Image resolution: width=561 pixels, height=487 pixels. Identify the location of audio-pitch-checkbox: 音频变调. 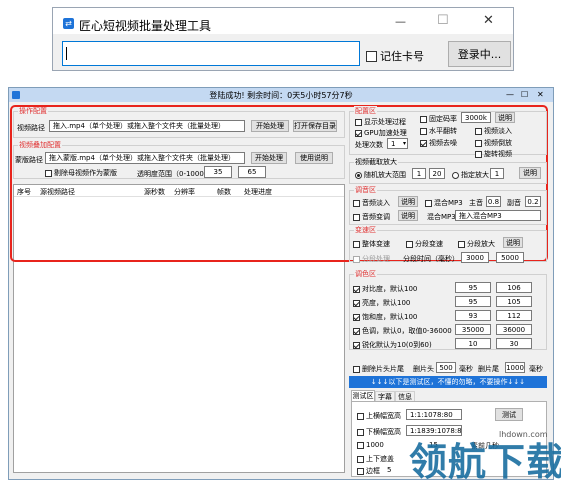
(371, 217).